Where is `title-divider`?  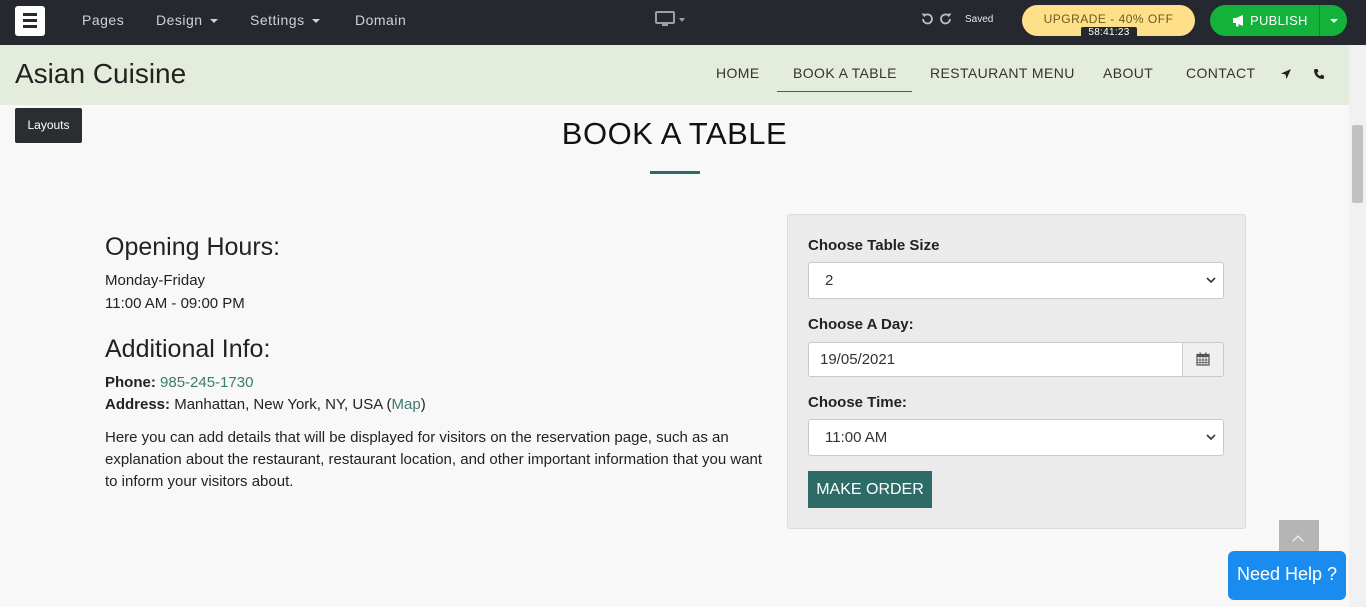 title-divider is located at coordinates (675, 172).